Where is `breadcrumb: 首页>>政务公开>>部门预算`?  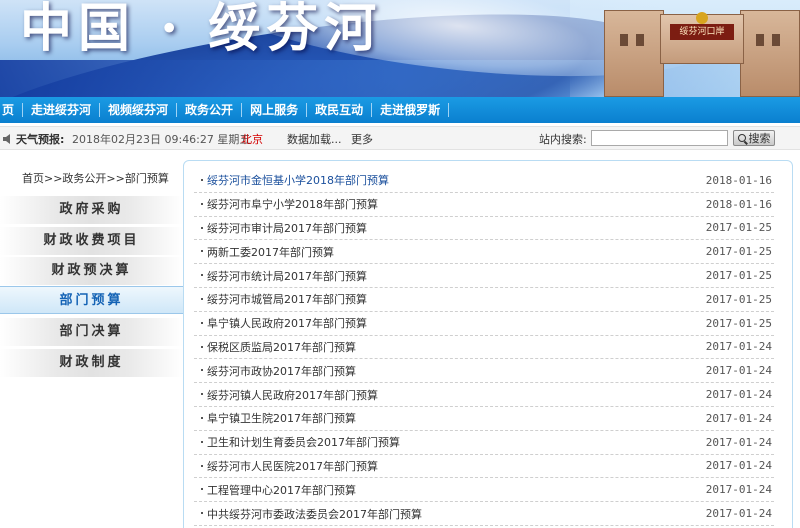
breadcrumb: 首页>>政务公开>>部门预算 is located at coordinates (95, 178).